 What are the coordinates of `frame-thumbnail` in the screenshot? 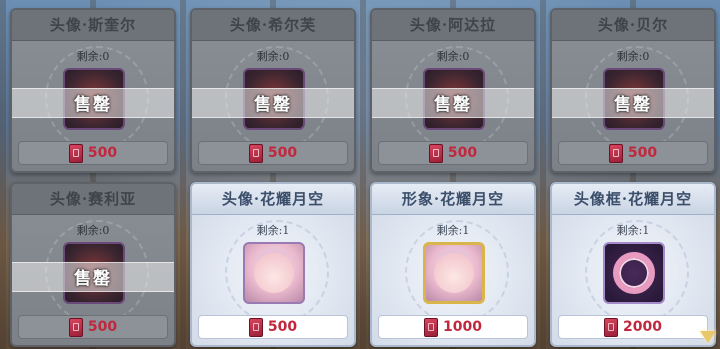 It's located at (634, 273).